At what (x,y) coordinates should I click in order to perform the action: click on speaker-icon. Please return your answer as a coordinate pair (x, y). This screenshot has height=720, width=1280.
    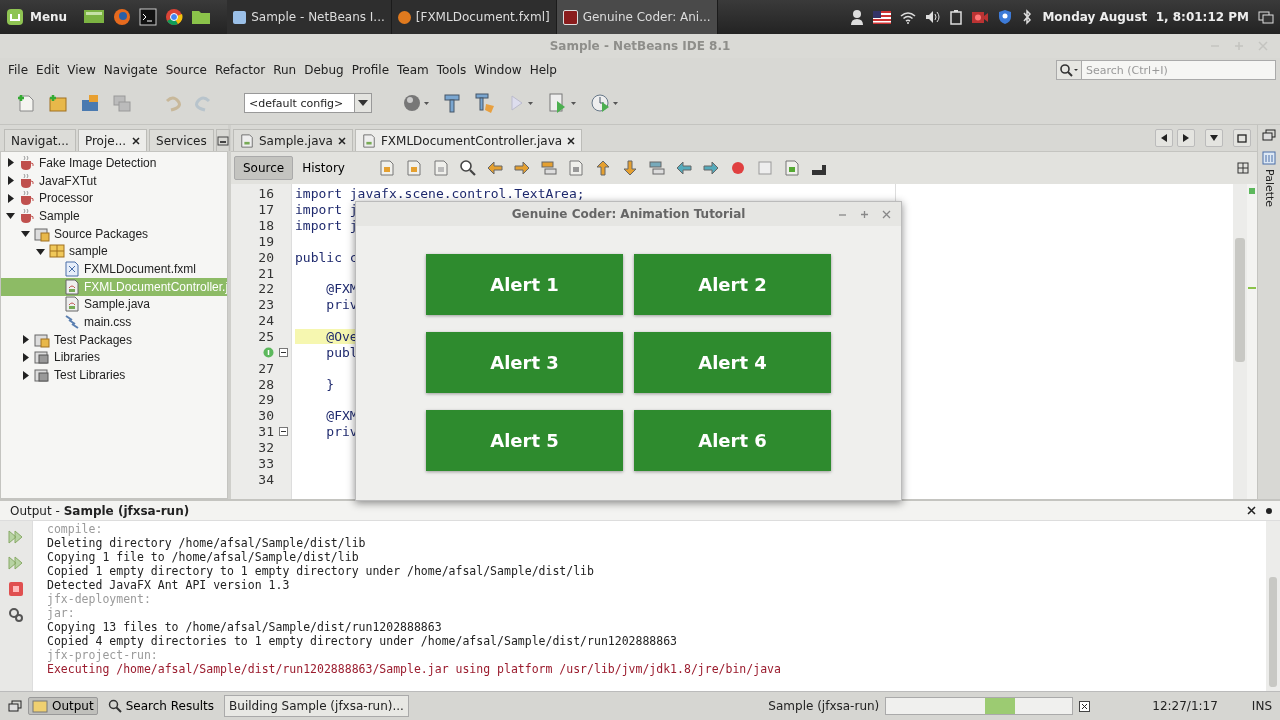
    Looking at the image, I should click on (933, 17).